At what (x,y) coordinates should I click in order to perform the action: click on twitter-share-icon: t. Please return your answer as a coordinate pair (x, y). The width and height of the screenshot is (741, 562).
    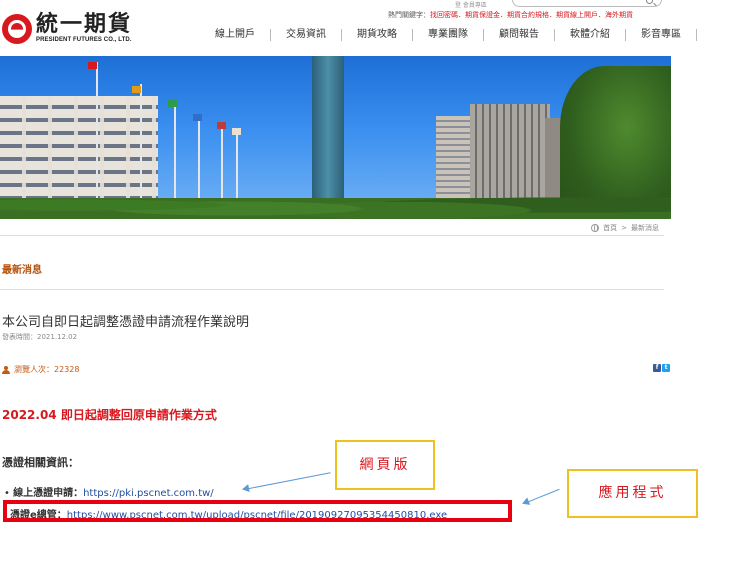
    Looking at the image, I should click on (666, 368).